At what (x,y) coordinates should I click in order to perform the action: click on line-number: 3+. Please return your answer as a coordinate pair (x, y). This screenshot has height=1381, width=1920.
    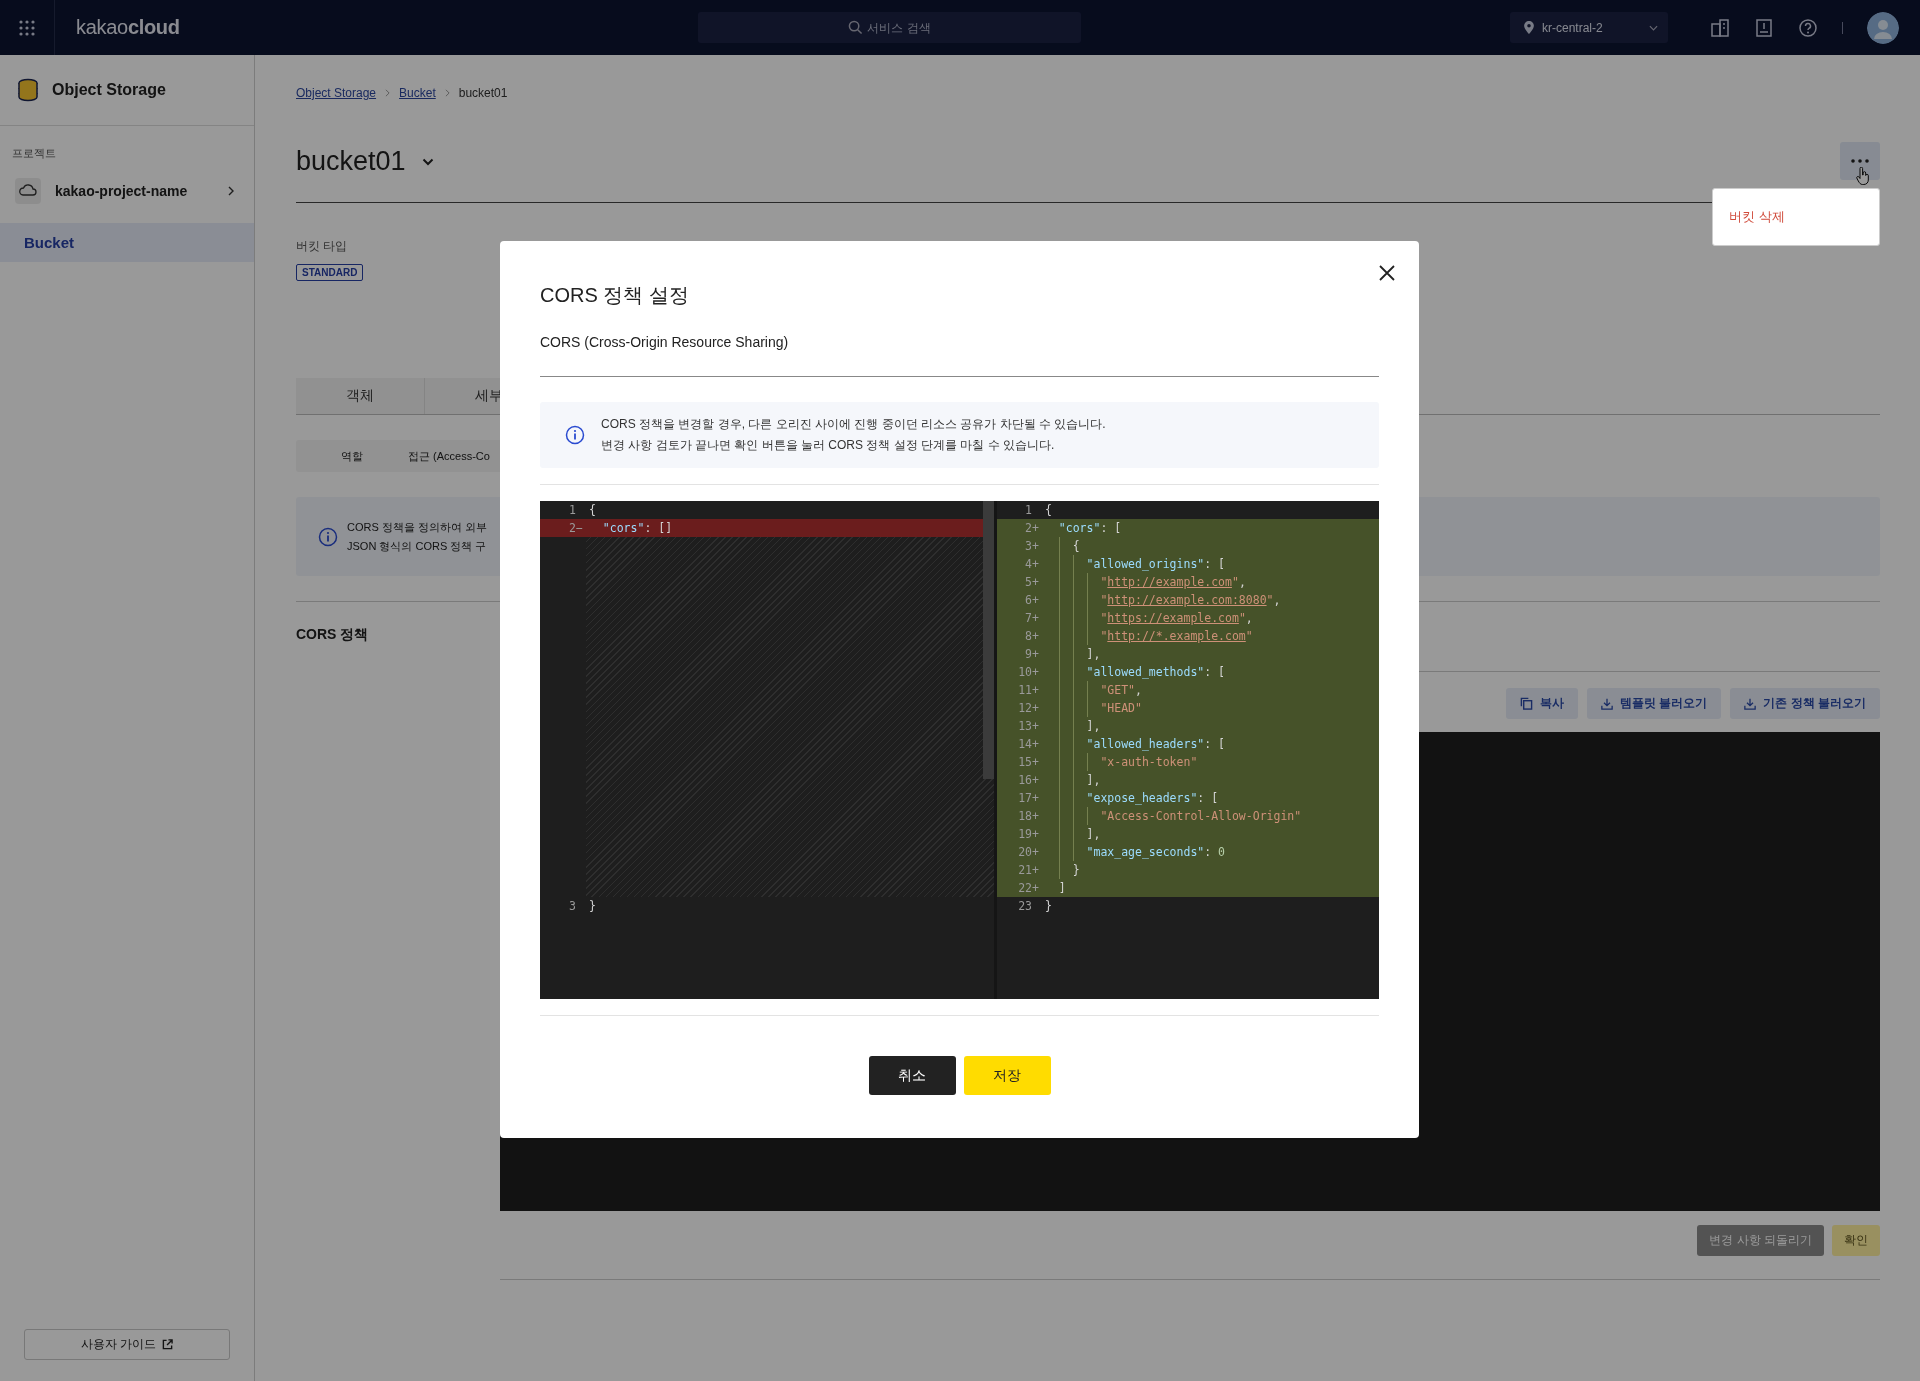
    Looking at the image, I should click on (1032, 546).